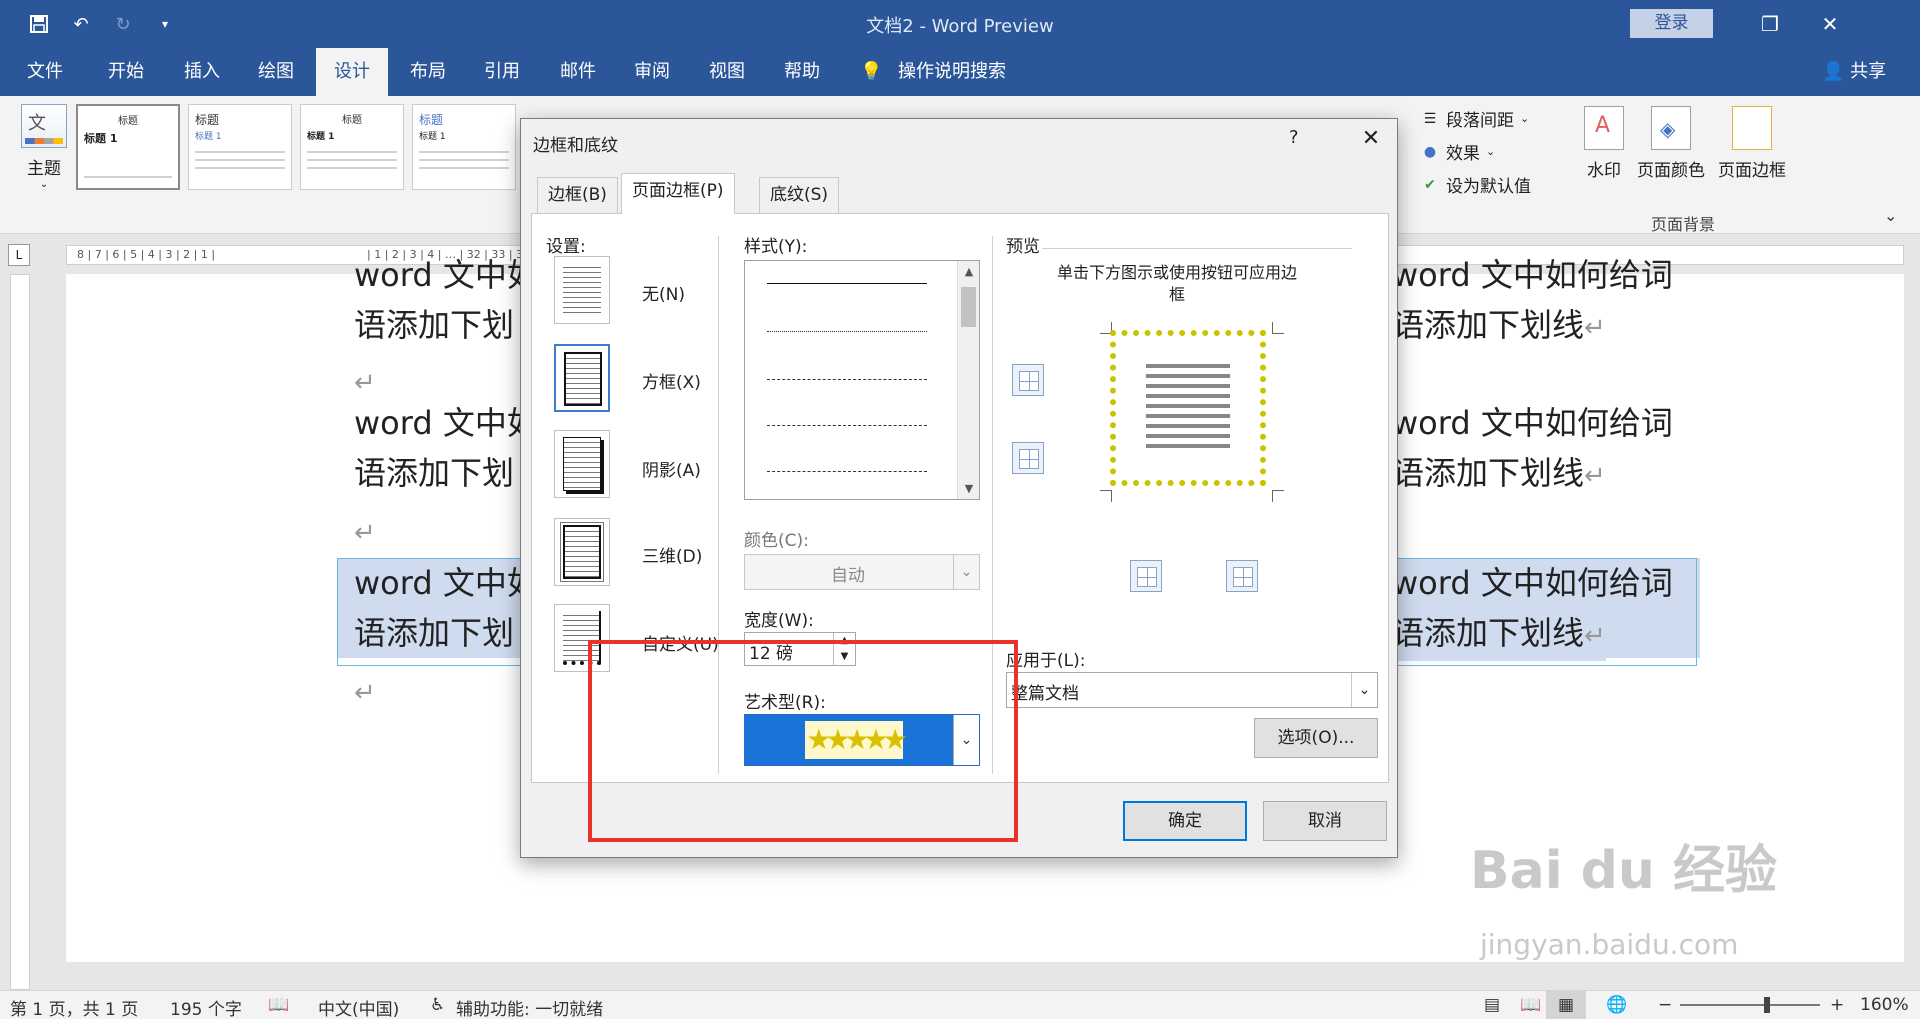 This screenshot has width=1920, height=1019. I want to click on preview-area, so click(1186, 422).